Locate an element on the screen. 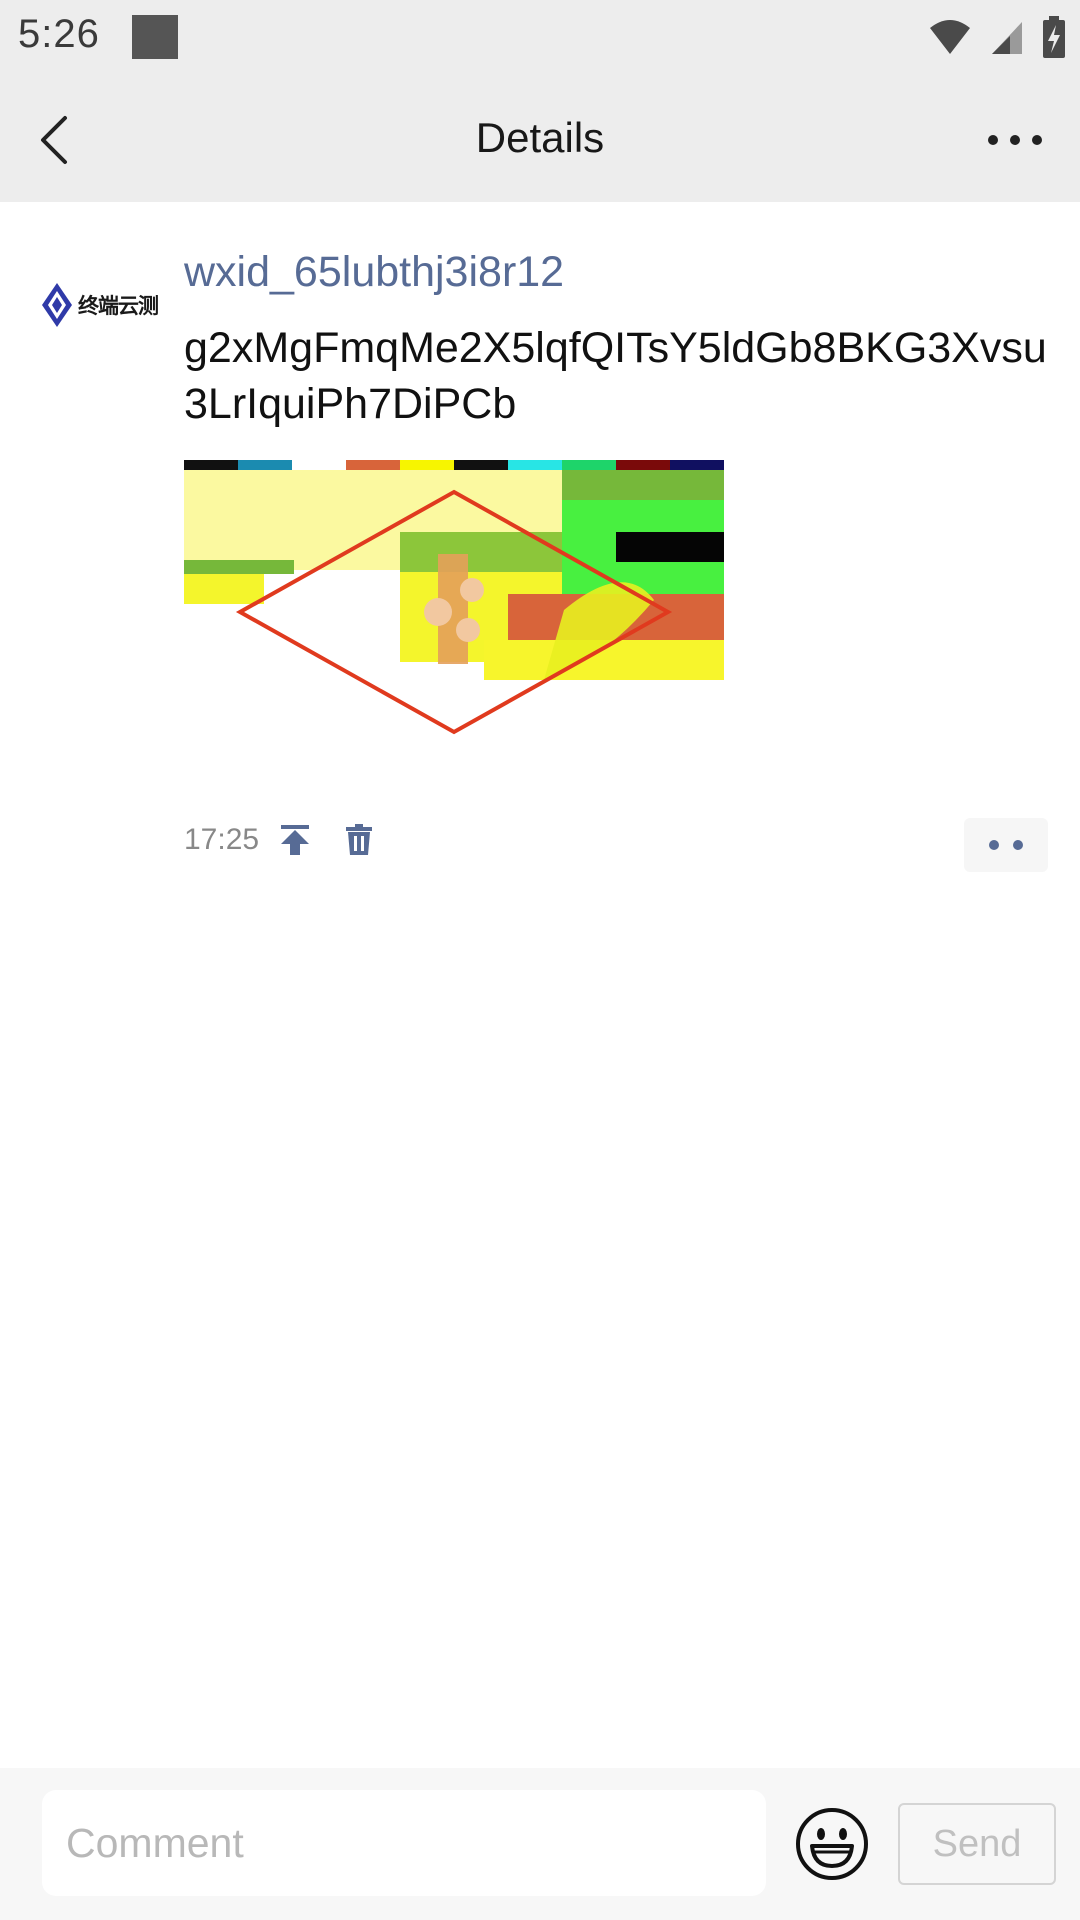 This screenshot has height=1920, width=1080. more-options-button is located at coordinates (1015, 140).